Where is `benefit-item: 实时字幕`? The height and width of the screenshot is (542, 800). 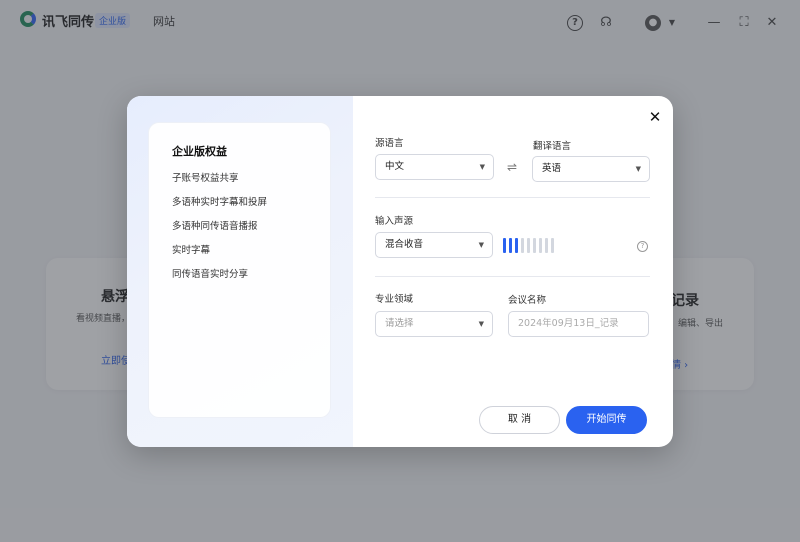 benefit-item: 实时字幕 is located at coordinates (191, 250).